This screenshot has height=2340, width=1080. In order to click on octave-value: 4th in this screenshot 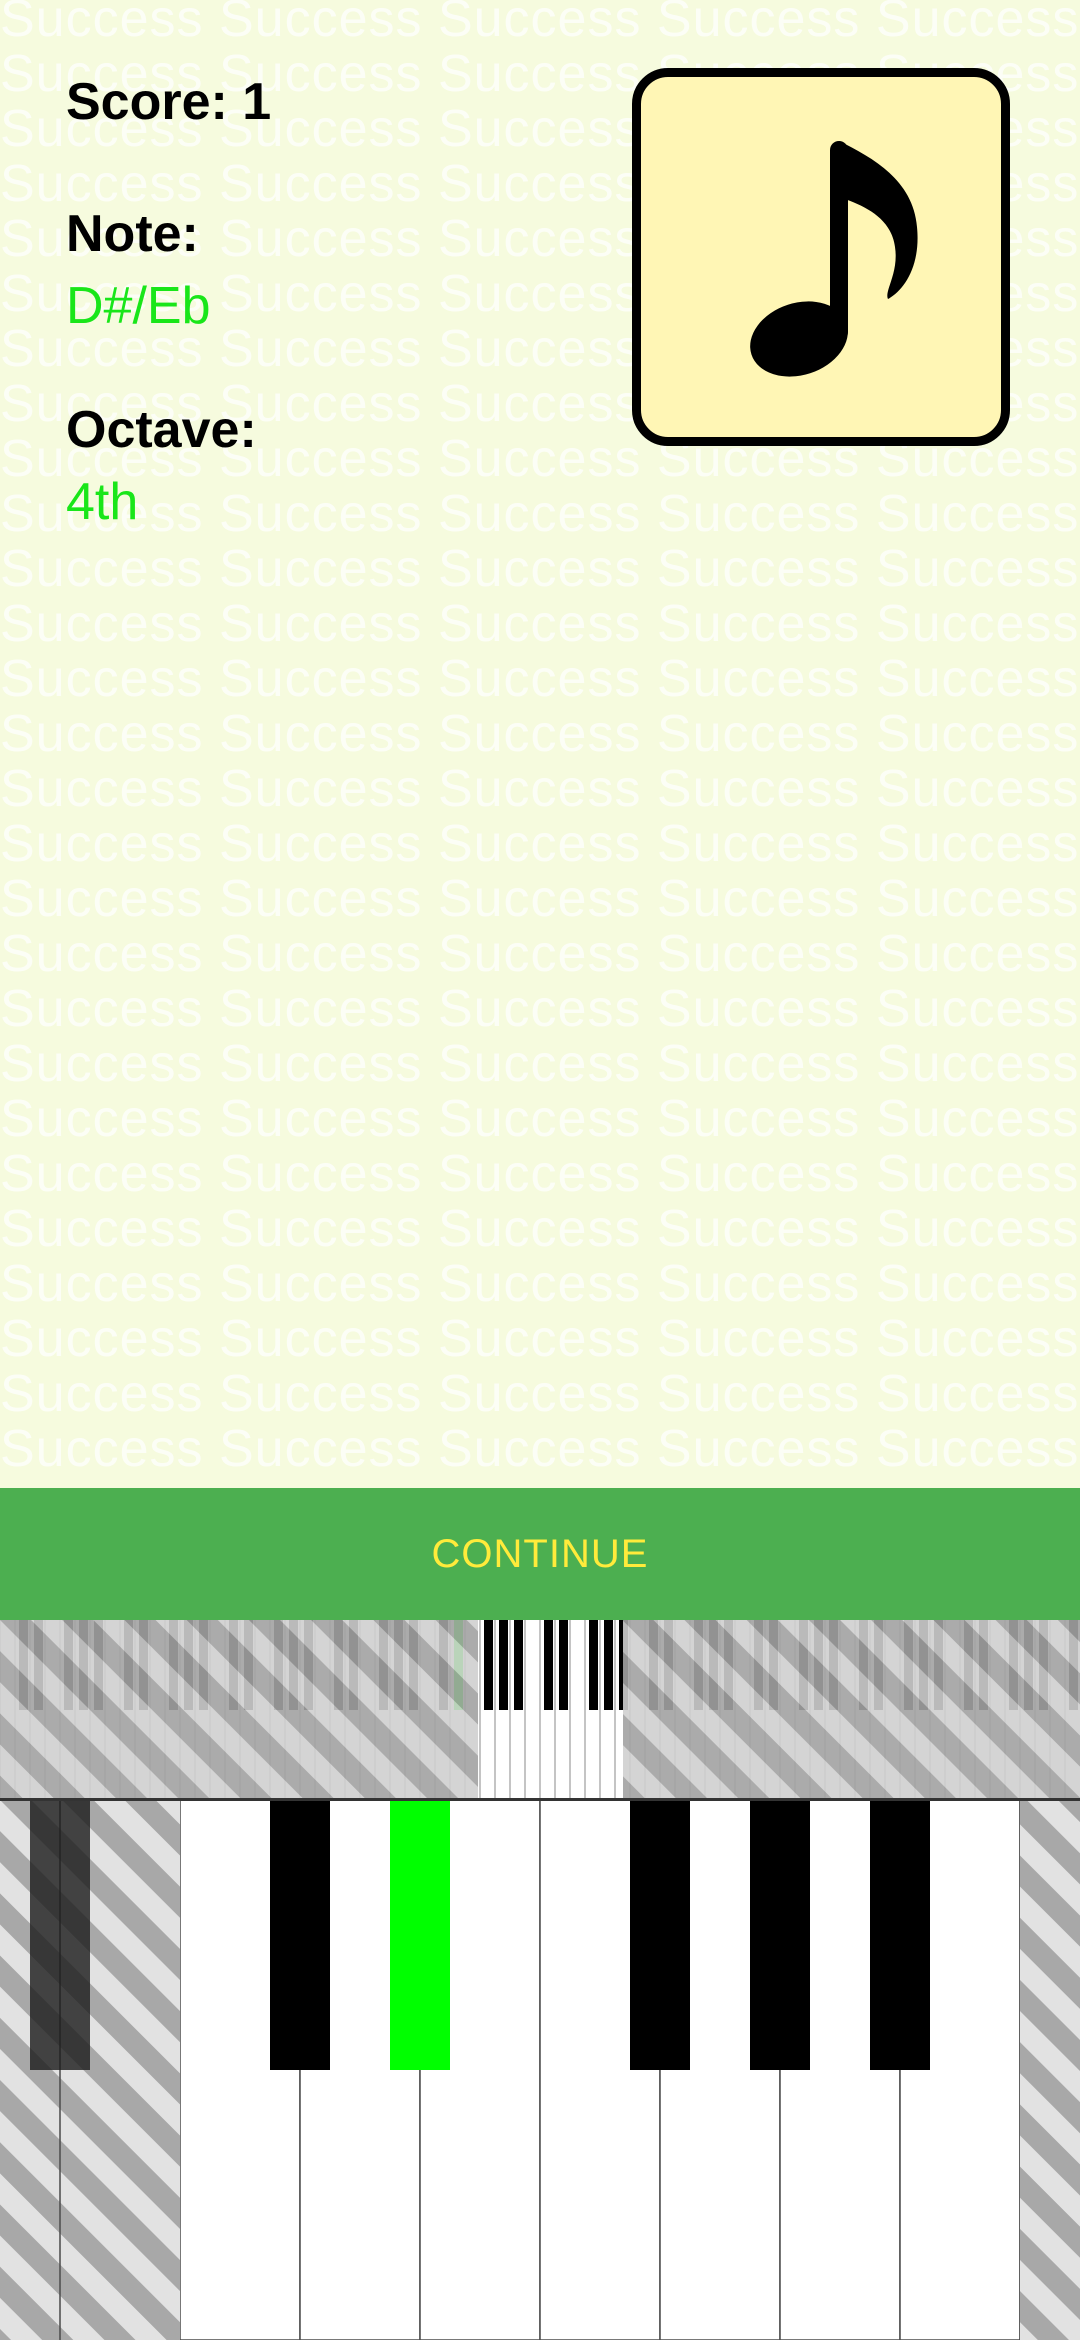, I will do `click(102, 502)`.